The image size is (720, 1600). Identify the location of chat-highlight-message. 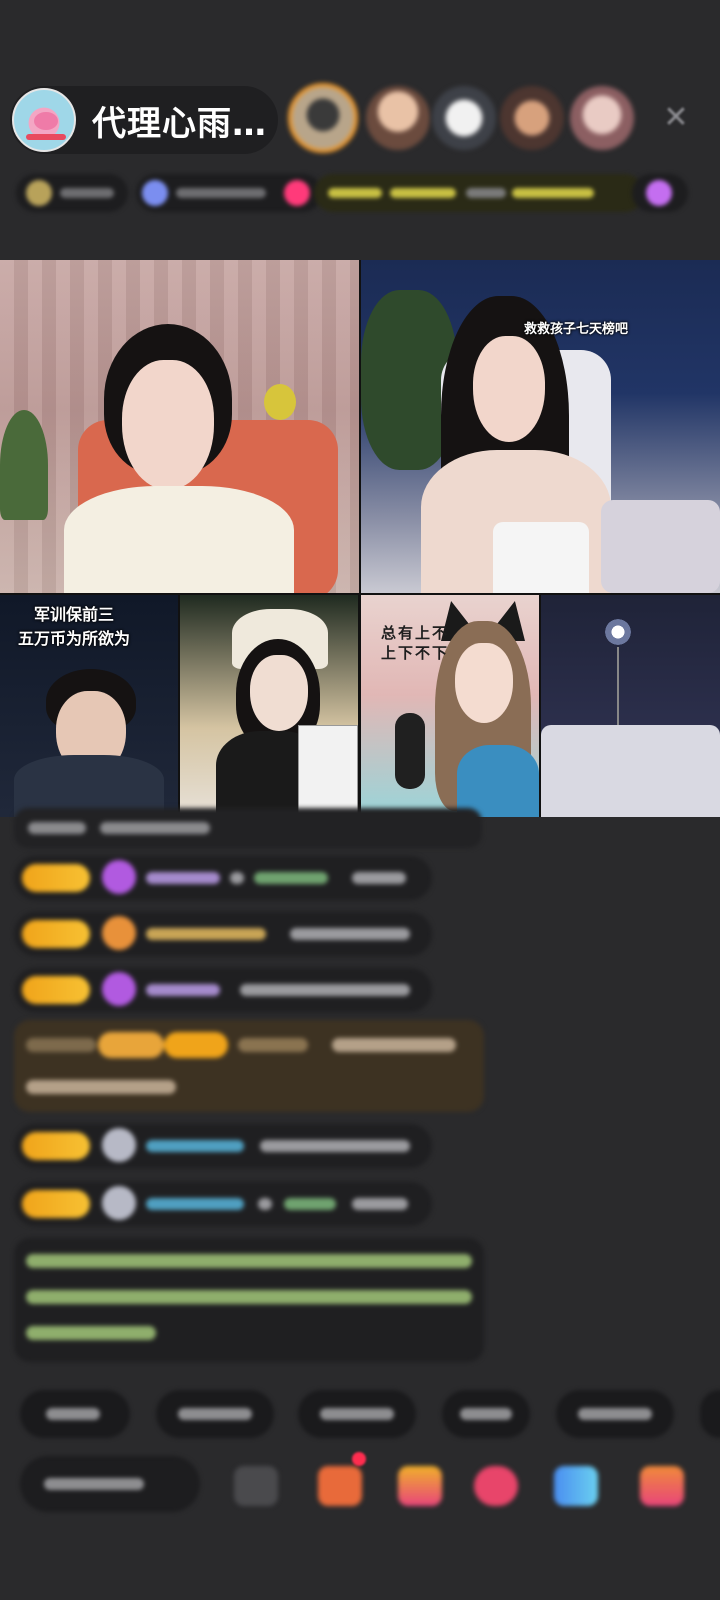
(249, 1066).